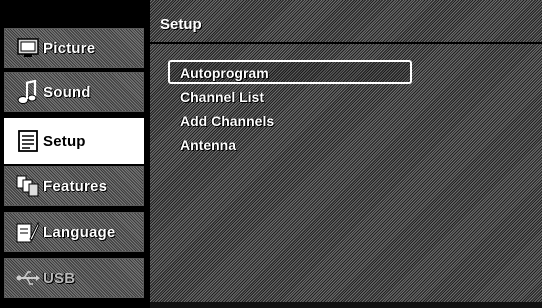 The height and width of the screenshot is (308, 542). What do you see at coordinates (69, 48) in the screenshot?
I see `sidebar-item-label: Picture` at bounding box center [69, 48].